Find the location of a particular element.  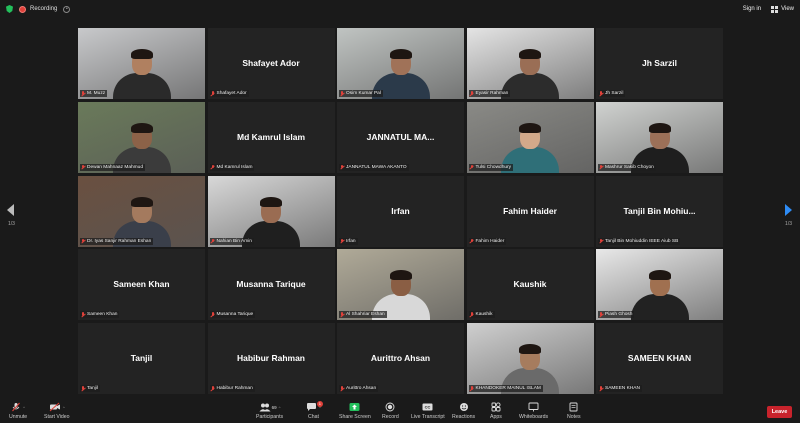

participant-tile: Osim Kumar Pal is located at coordinates (400, 63).